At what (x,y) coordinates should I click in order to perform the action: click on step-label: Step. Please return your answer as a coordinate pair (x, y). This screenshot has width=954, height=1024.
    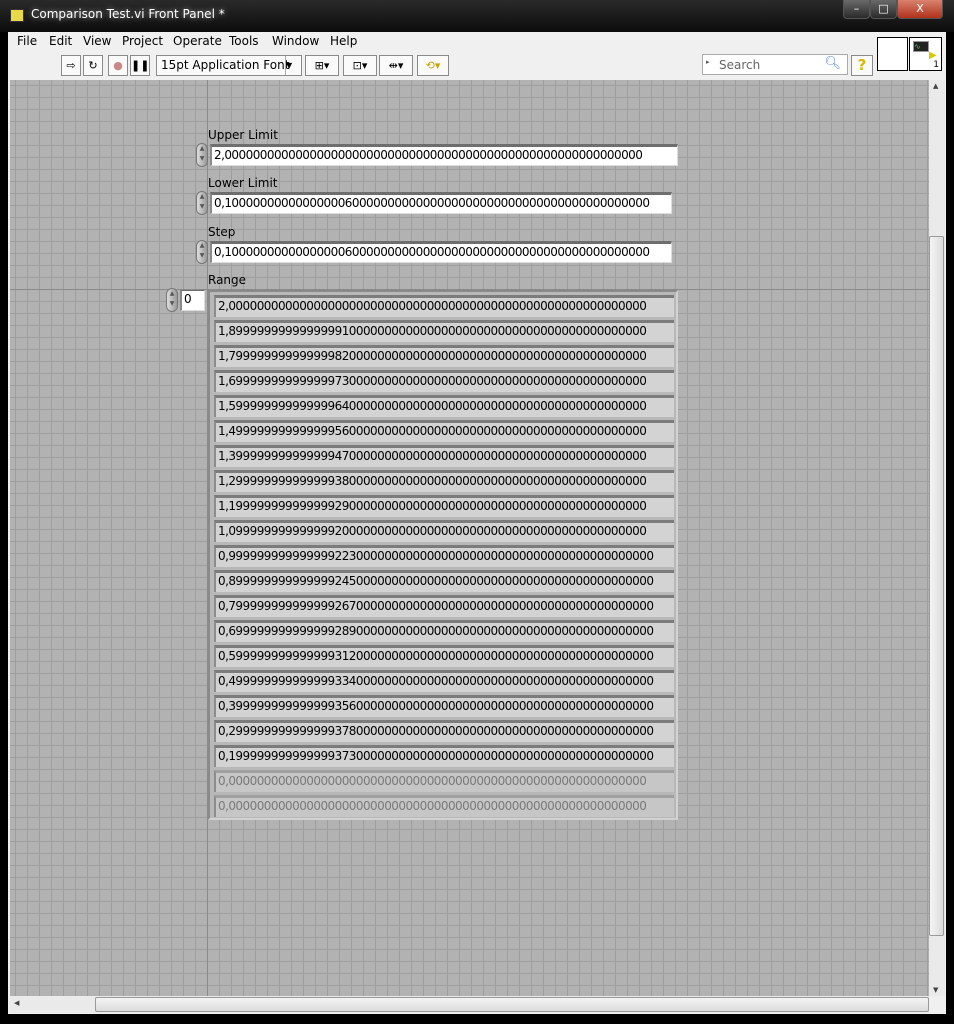
    Looking at the image, I should click on (222, 232).